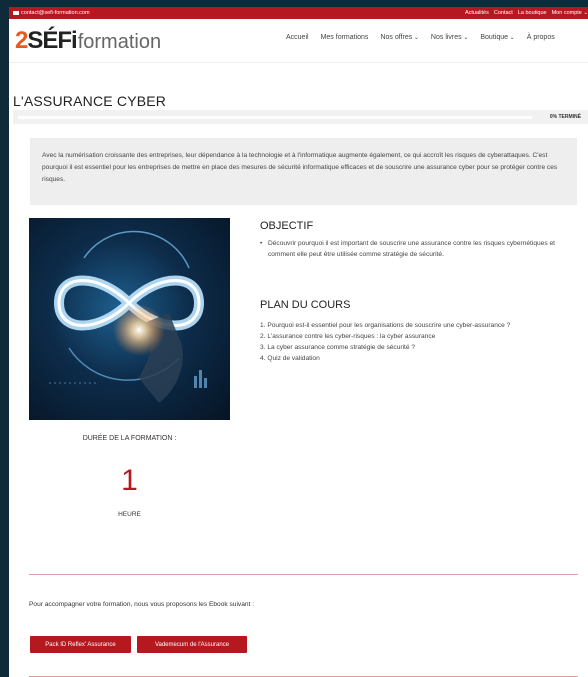 The image size is (588, 677). What do you see at coordinates (55, 13) in the screenshot?
I see `contact-email-text: contact@sefi-formation.com` at bounding box center [55, 13].